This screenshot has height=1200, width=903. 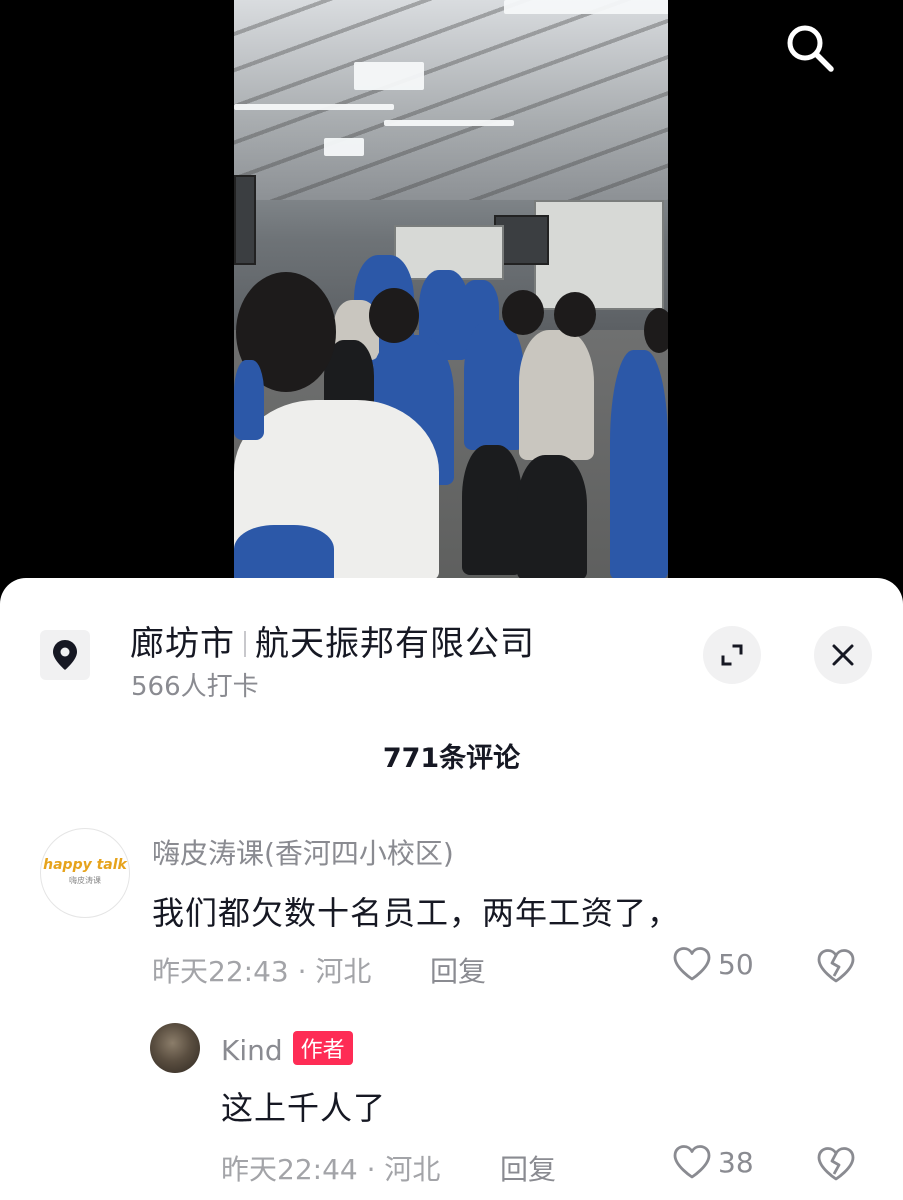 I want to click on location-title: 廊坊市 航天振邦有限公司, so click(x=332, y=640).